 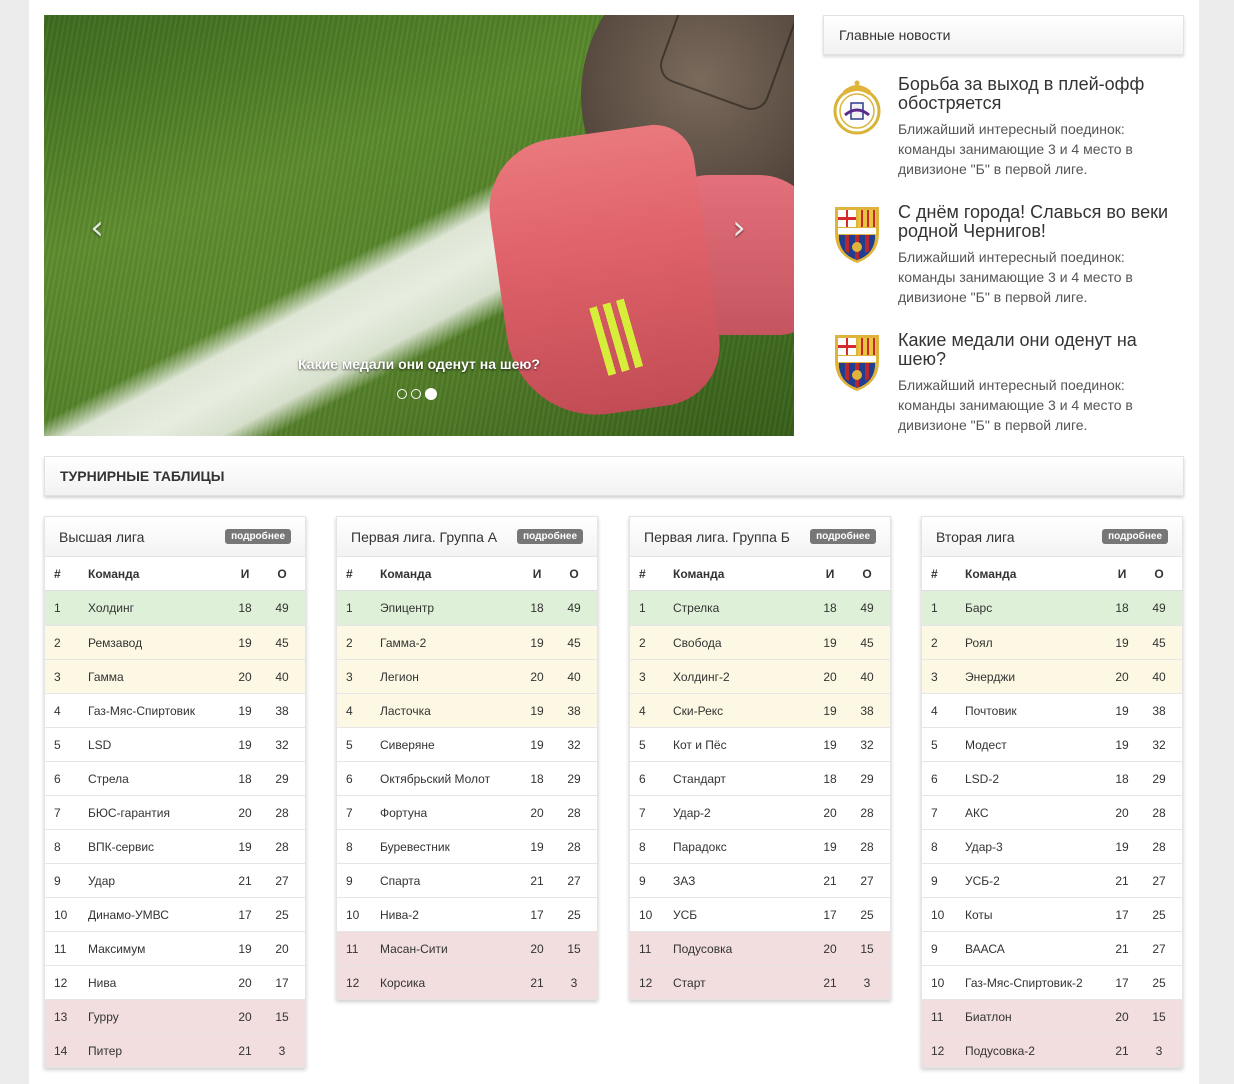 I want to click on row-team: ЗАЗ, so click(x=684, y=881).